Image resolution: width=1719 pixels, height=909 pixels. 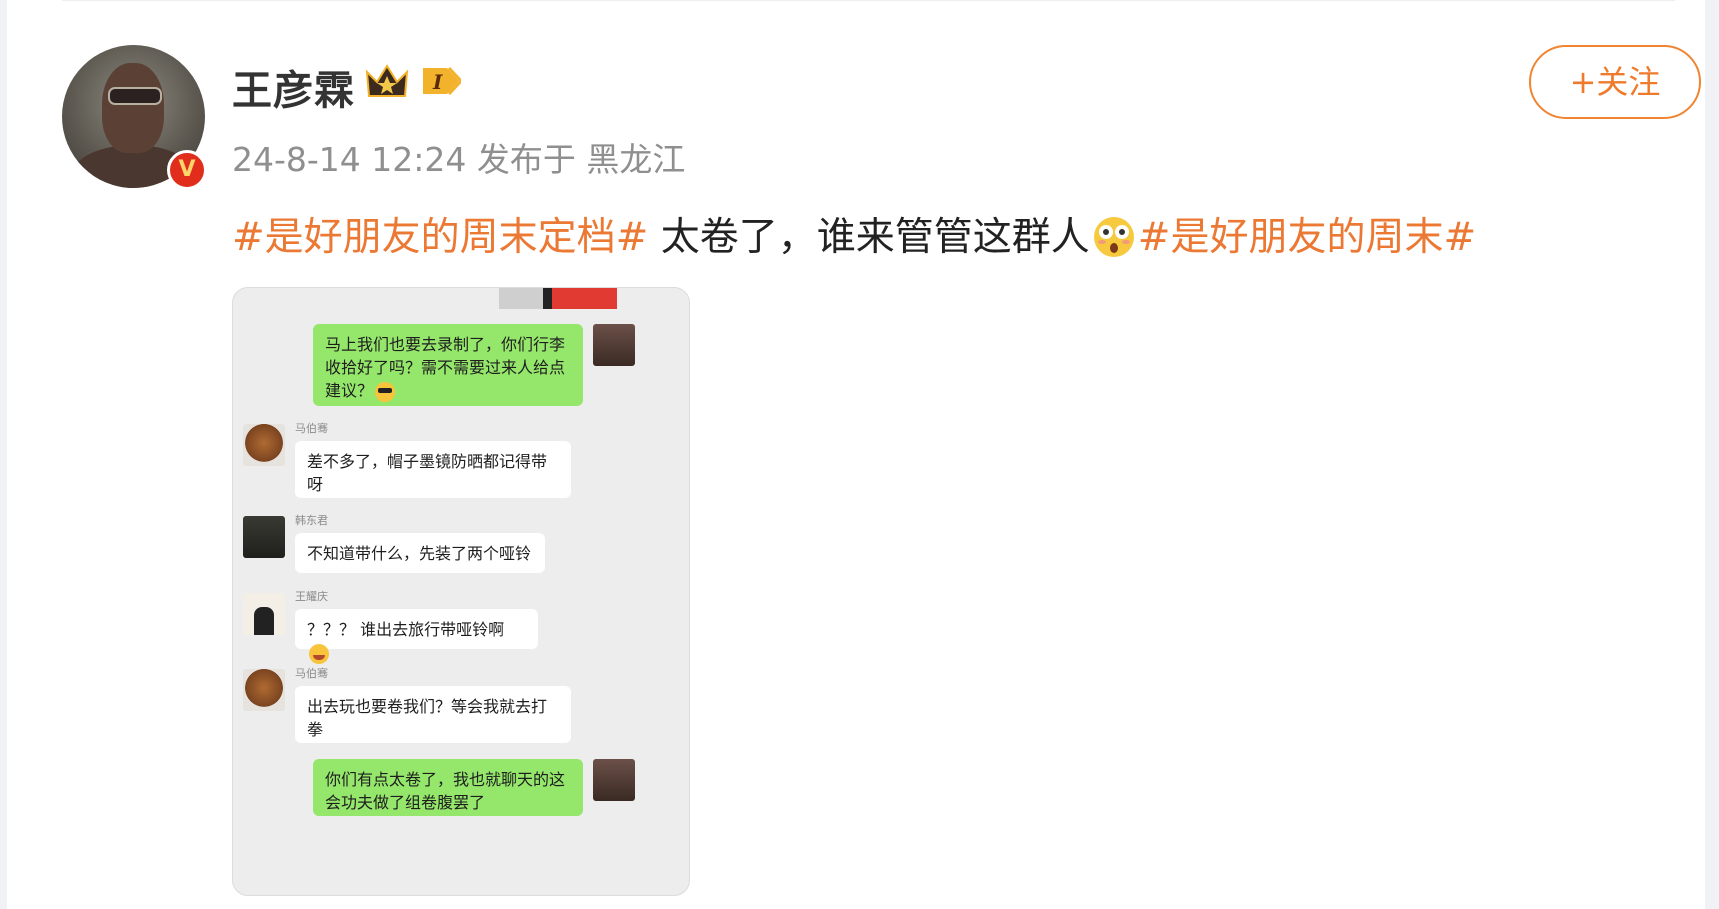 I want to click on location-prefix: 发布于, so click(x=526, y=159).